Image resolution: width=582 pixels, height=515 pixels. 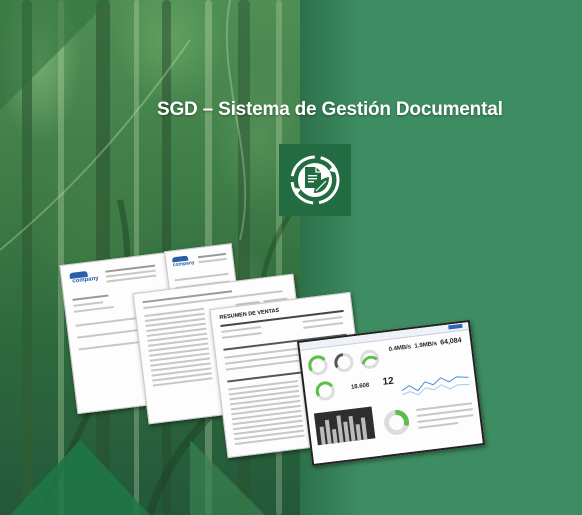 I want to click on kpi-4: 18.608, so click(x=360, y=386).